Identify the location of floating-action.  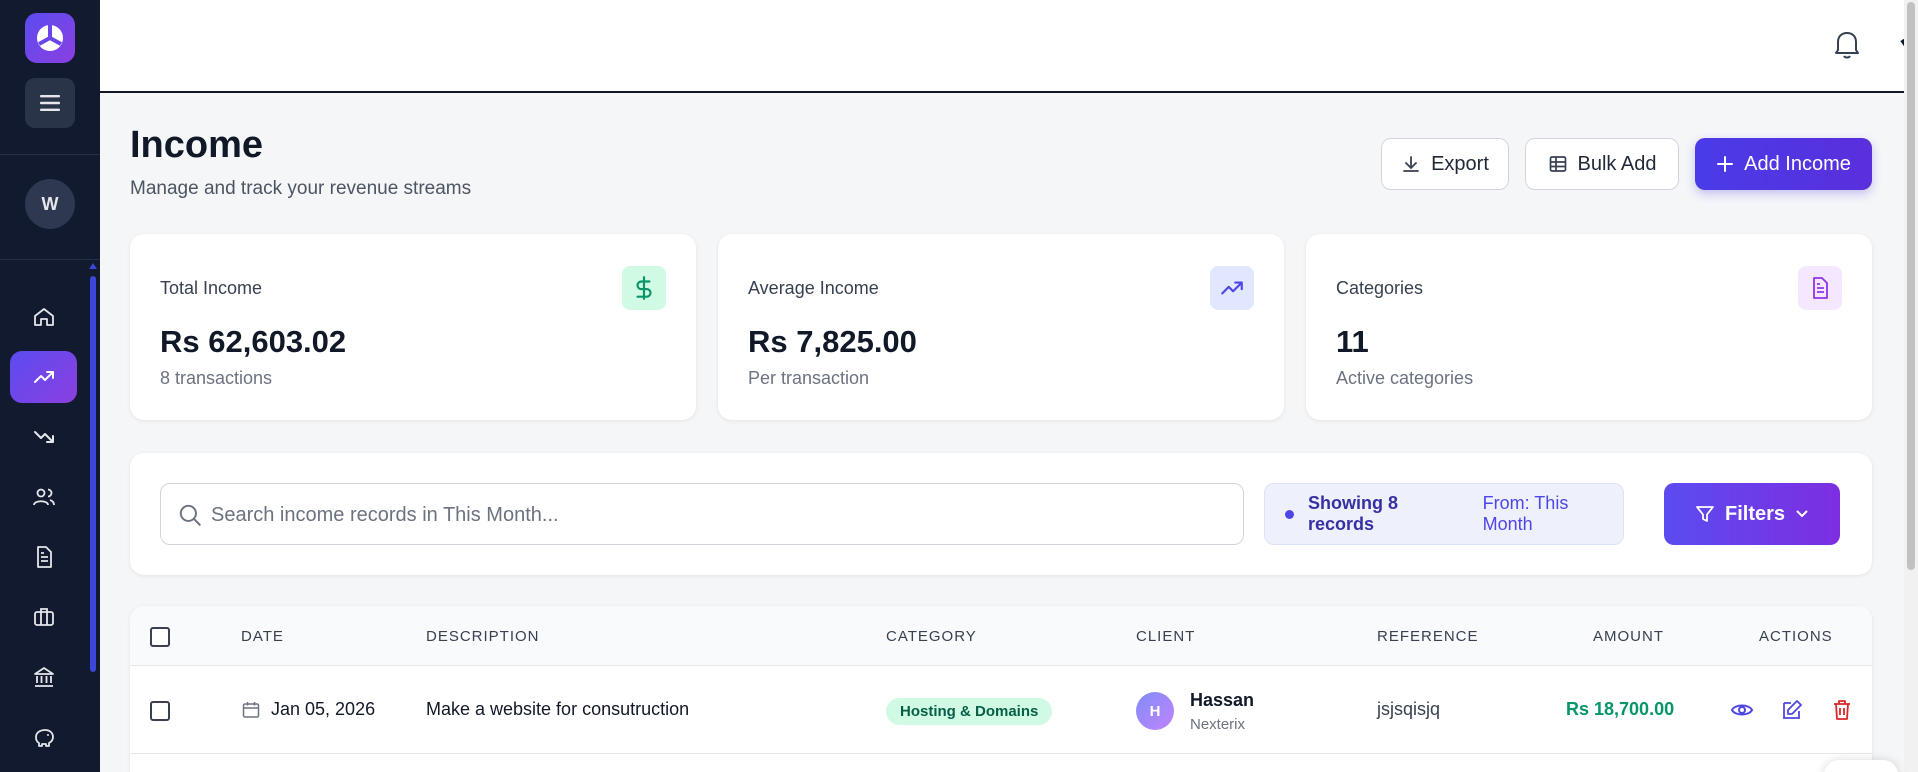
(1861, 766).